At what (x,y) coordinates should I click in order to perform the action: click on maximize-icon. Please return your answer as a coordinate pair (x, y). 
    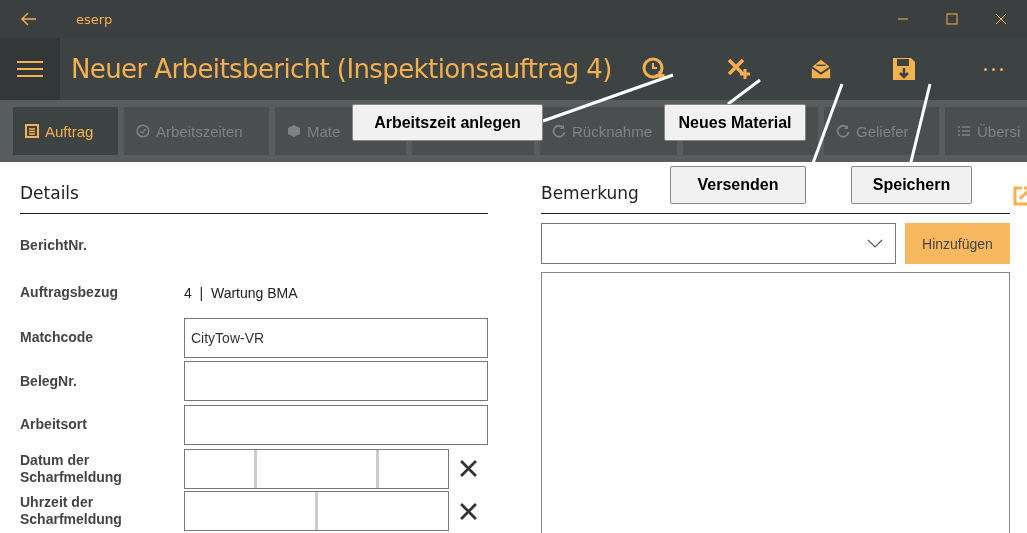
    Looking at the image, I should click on (952, 19).